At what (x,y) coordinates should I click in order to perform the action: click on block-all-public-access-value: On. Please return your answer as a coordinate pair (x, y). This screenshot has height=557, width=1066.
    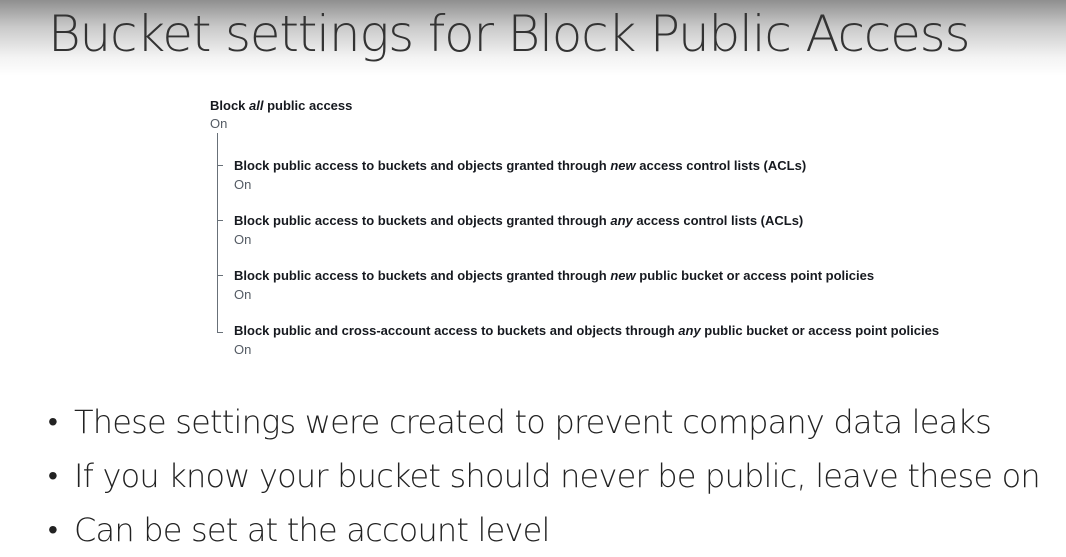
    Looking at the image, I should click on (219, 123).